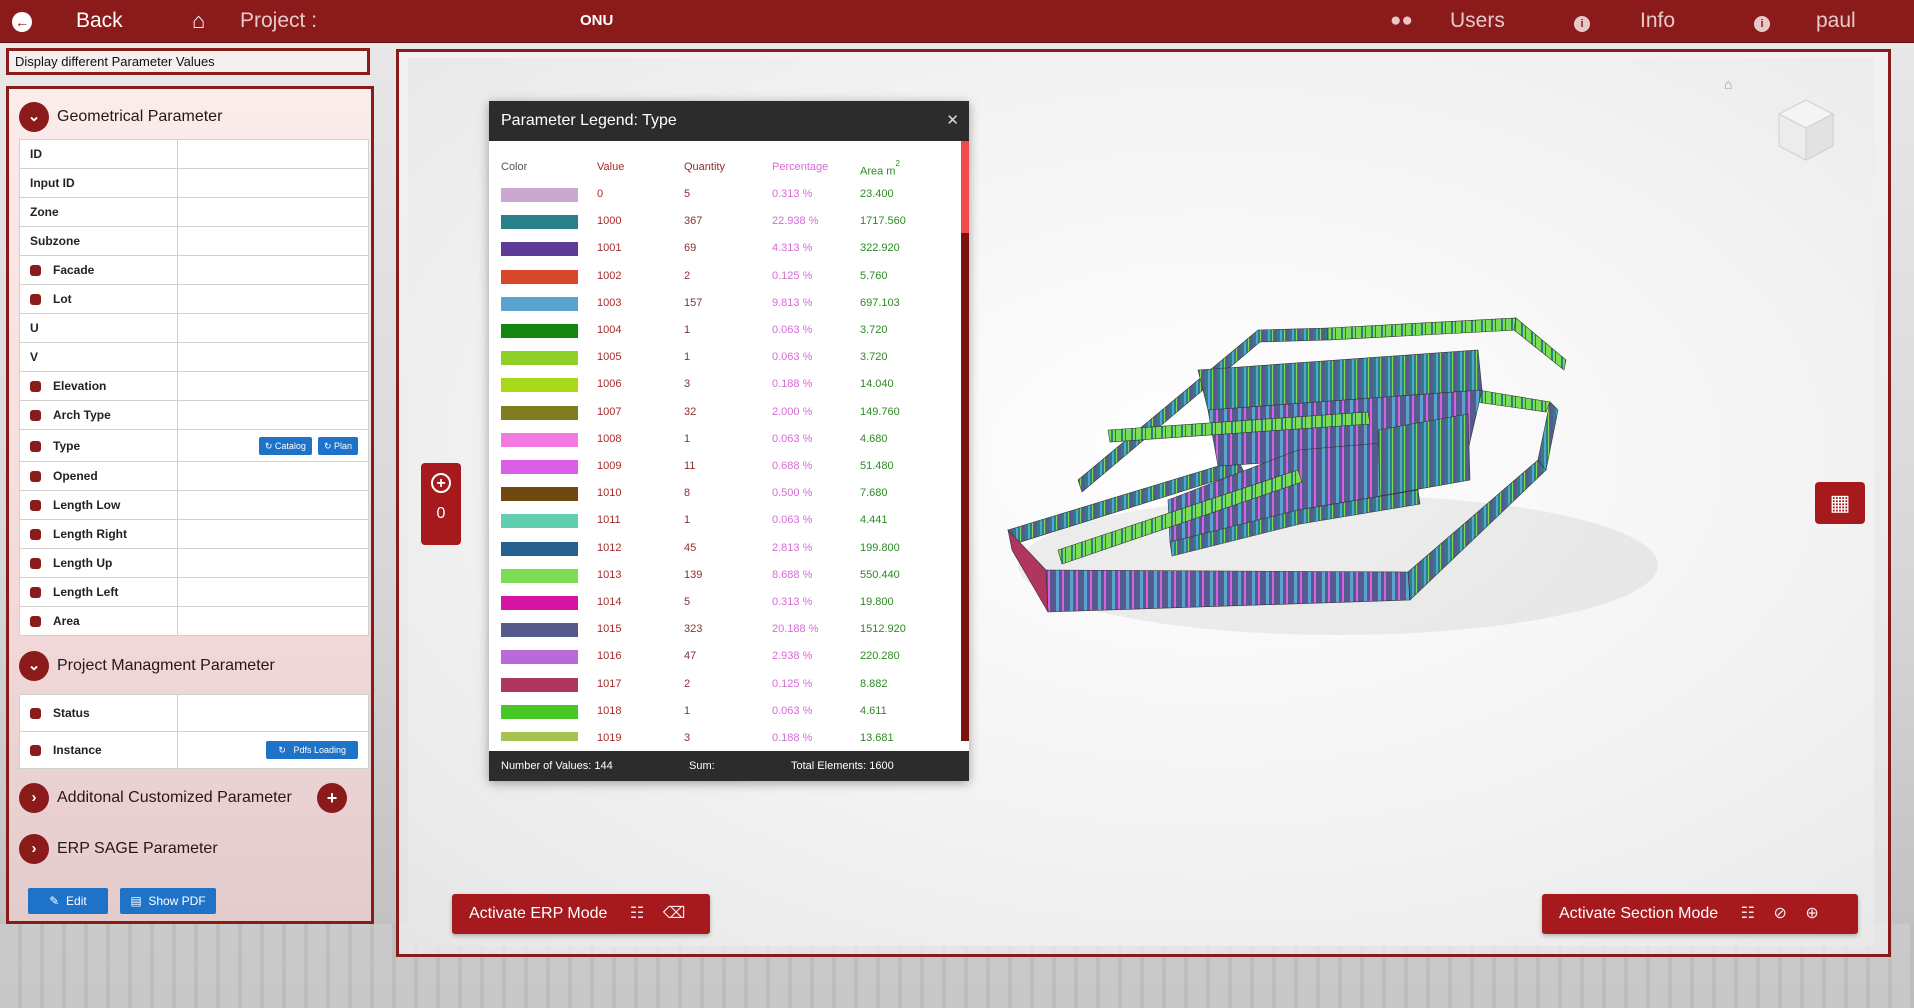  Describe the element at coordinates (279, 20) in the screenshot. I see `project-label: Project :` at that location.